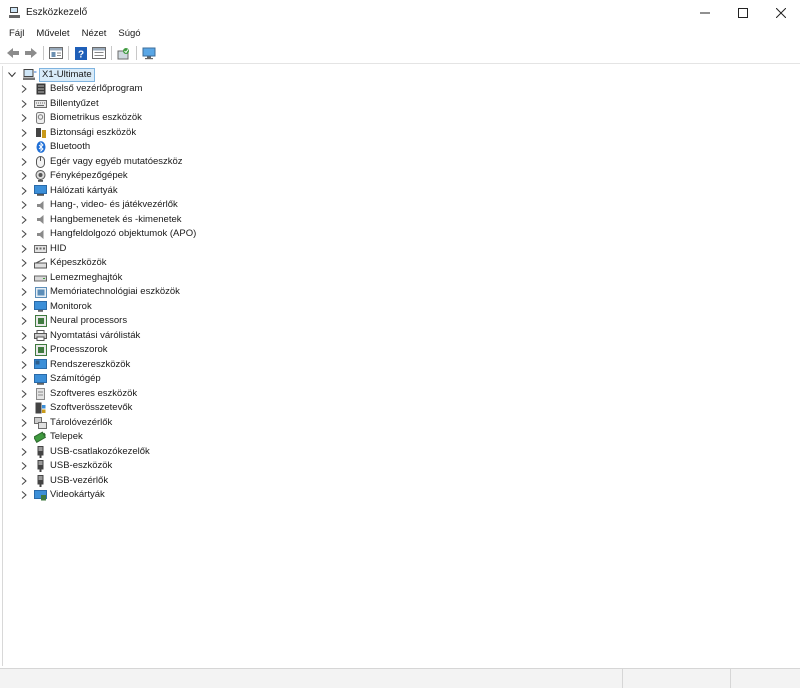  What do you see at coordinates (149, 53) in the screenshot?
I see `monitor-button` at bounding box center [149, 53].